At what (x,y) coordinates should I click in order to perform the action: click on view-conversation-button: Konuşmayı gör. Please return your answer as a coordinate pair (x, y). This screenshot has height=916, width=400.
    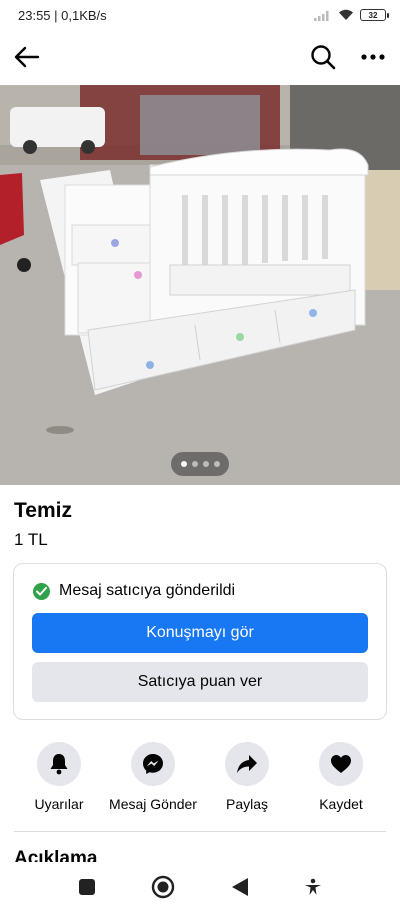
    Looking at the image, I should click on (200, 633).